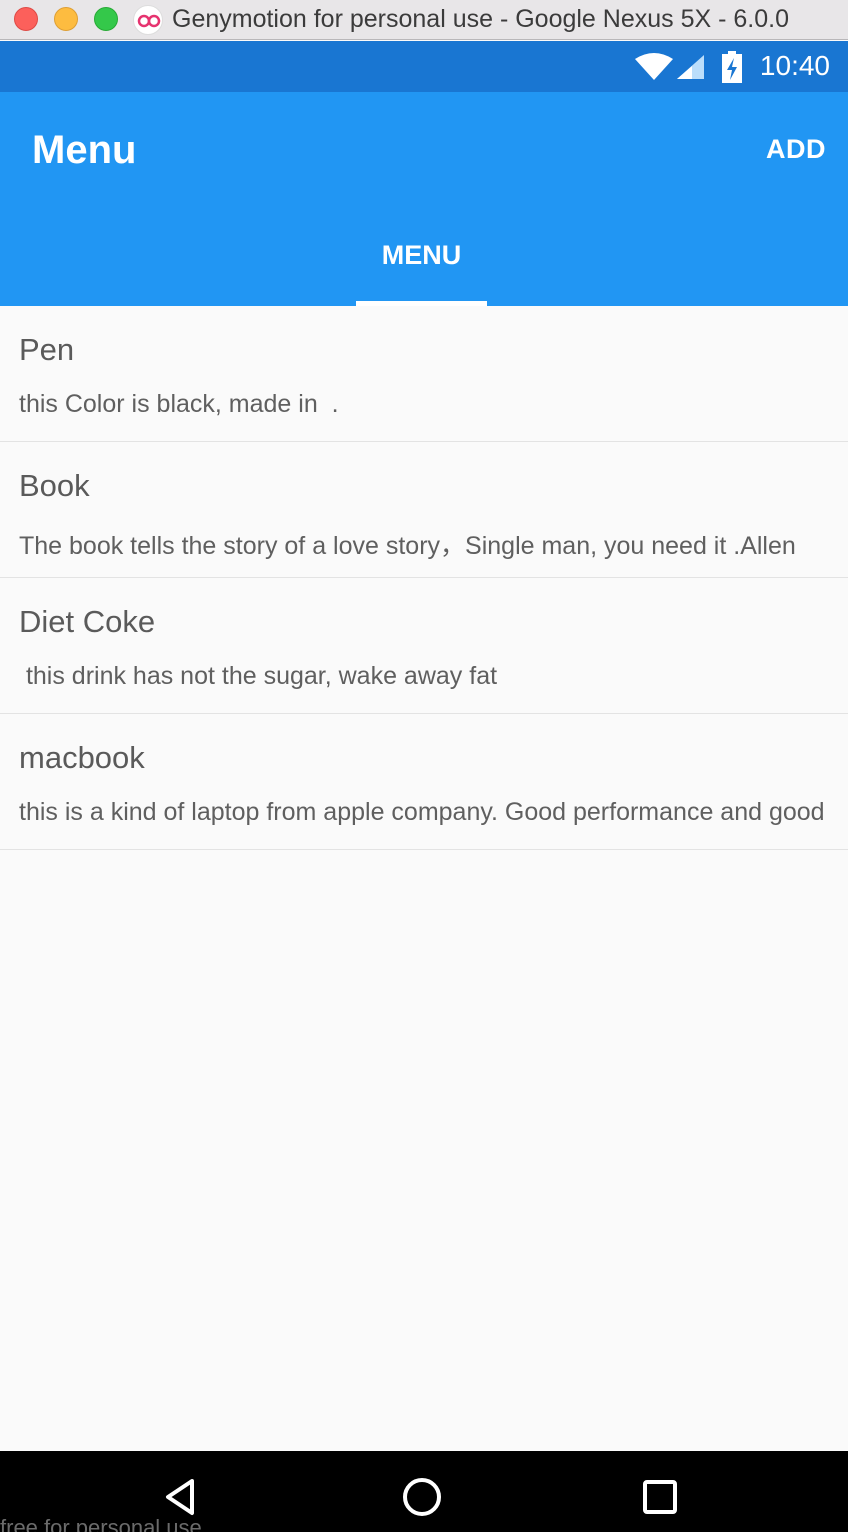  I want to click on list-item: Pen this Color is black, made in ., so click(424, 374).